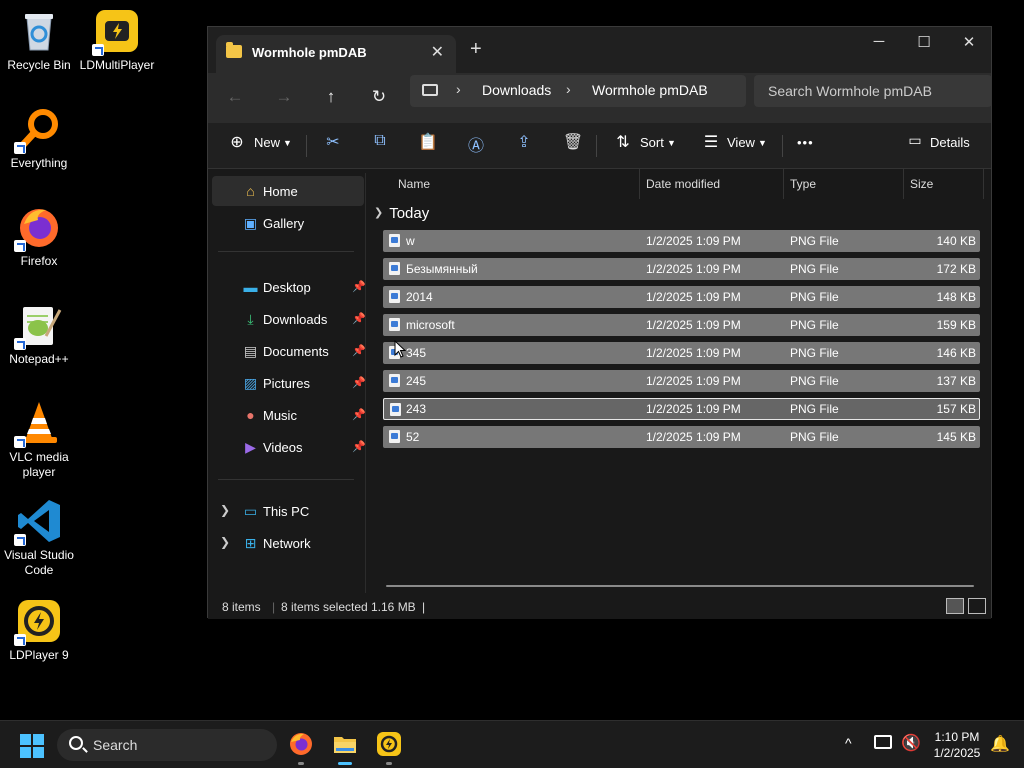 This screenshot has width=1024, height=768. Describe the element at coordinates (331, 97) in the screenshot. I see `up-button: ↑` at that location.